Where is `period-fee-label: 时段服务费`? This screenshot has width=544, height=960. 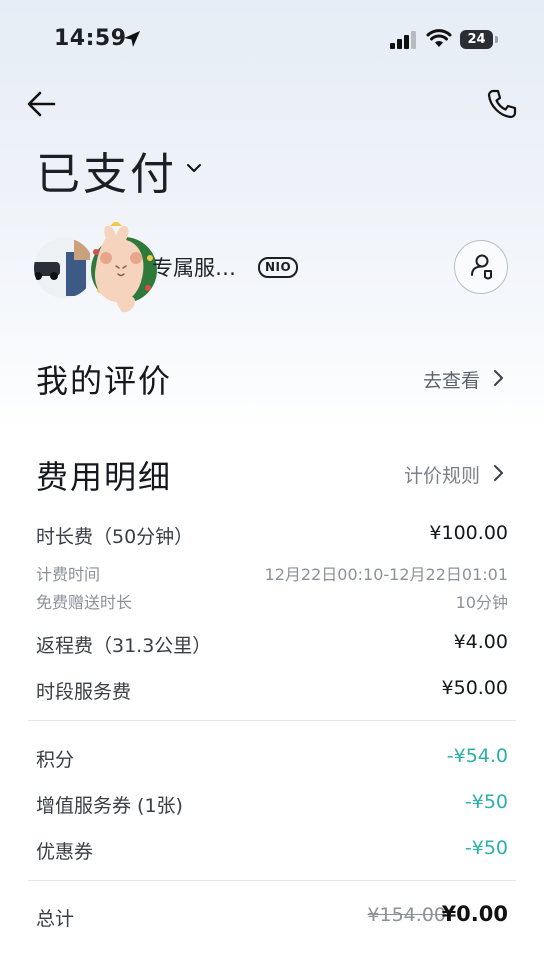
period-fee-label: 时段服务费 is located at coordinates (84, 692).